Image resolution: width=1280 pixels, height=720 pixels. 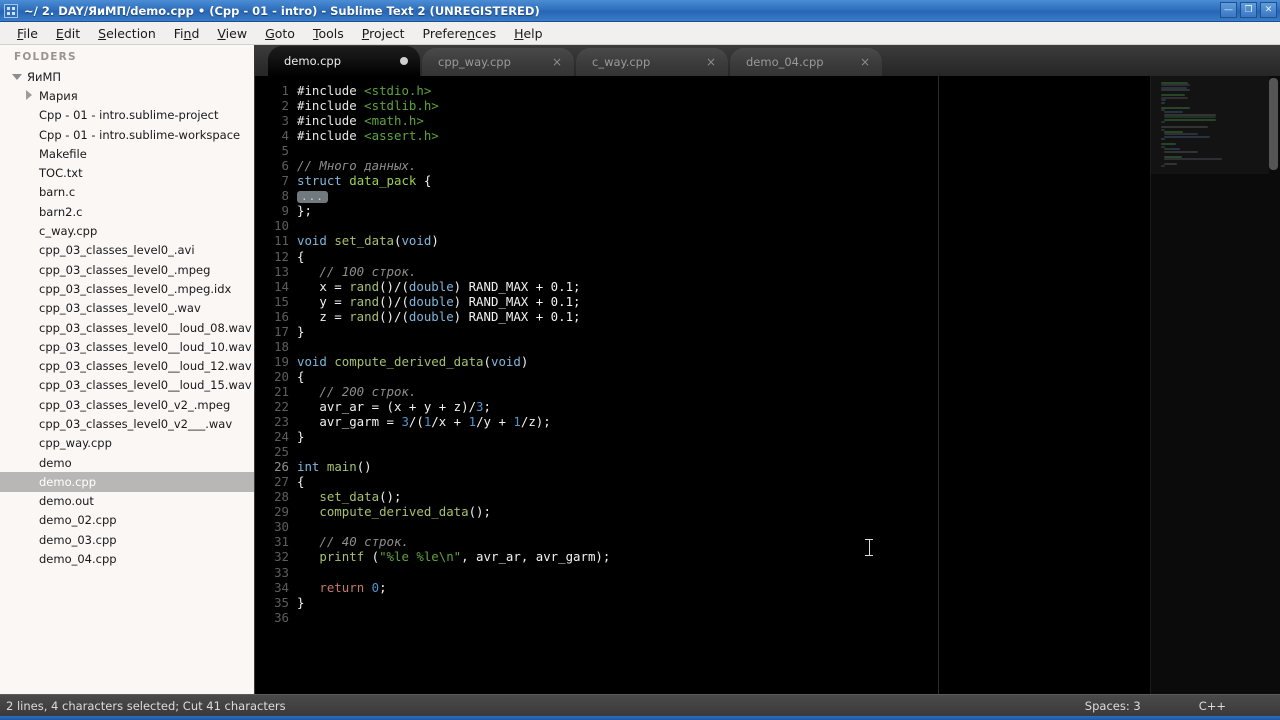 What do you see at coordinates (127, 192) in the screenshot?
I see `sidebar-item: barn.c` at bounding box center [127, 192].